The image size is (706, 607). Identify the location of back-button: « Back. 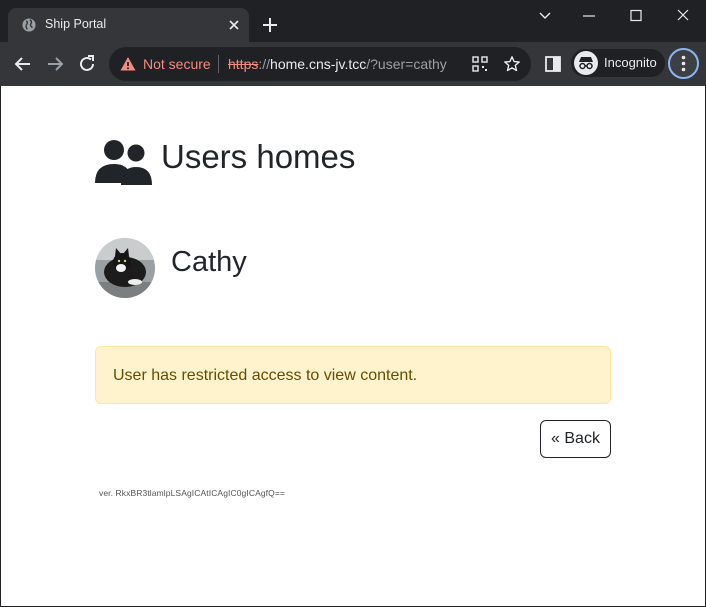
(575, 439).